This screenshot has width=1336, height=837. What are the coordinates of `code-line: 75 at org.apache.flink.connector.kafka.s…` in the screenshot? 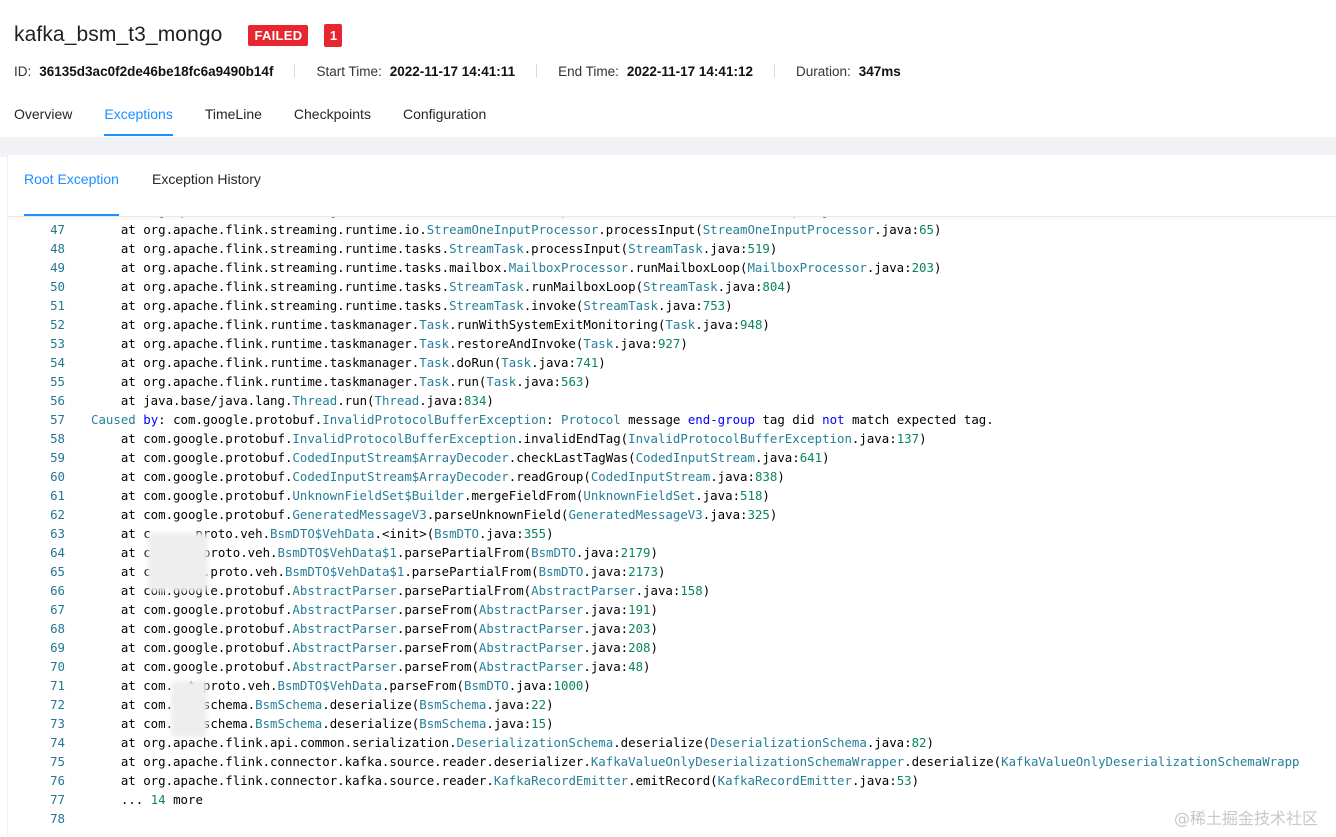 It's located at (654, 761).